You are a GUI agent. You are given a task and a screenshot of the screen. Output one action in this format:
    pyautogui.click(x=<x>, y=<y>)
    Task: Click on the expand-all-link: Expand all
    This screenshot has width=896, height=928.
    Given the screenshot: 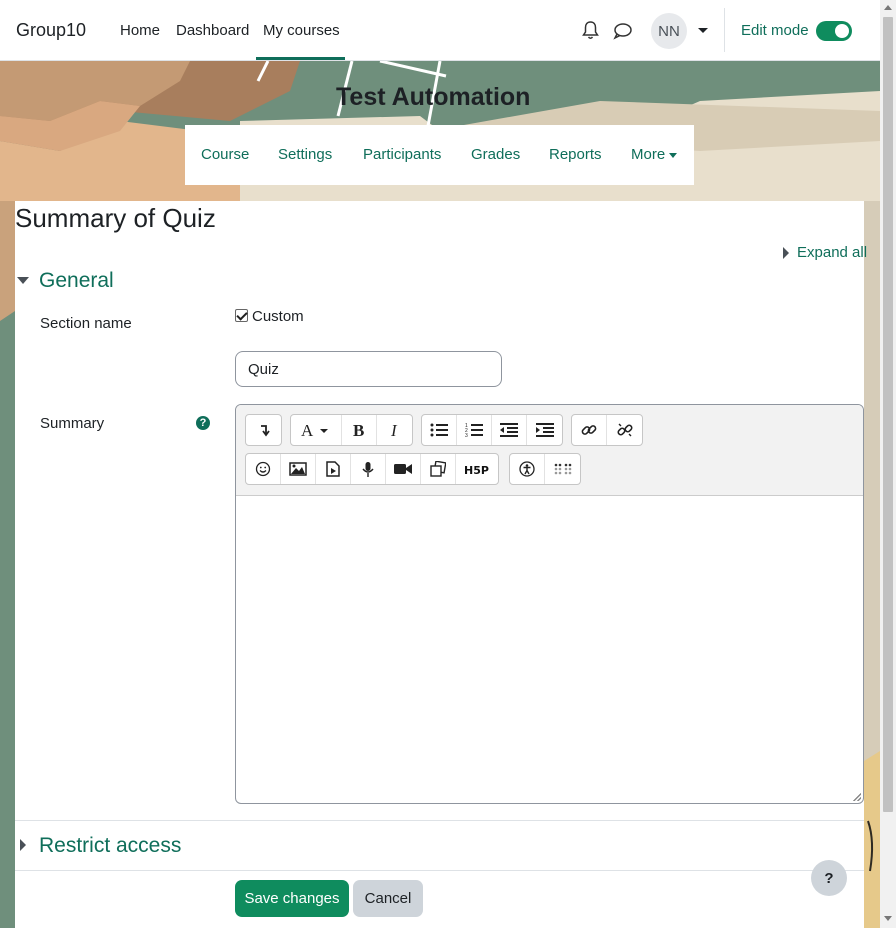 What is the action you would take?
    pyautogui.click(x=825, y=252)
    